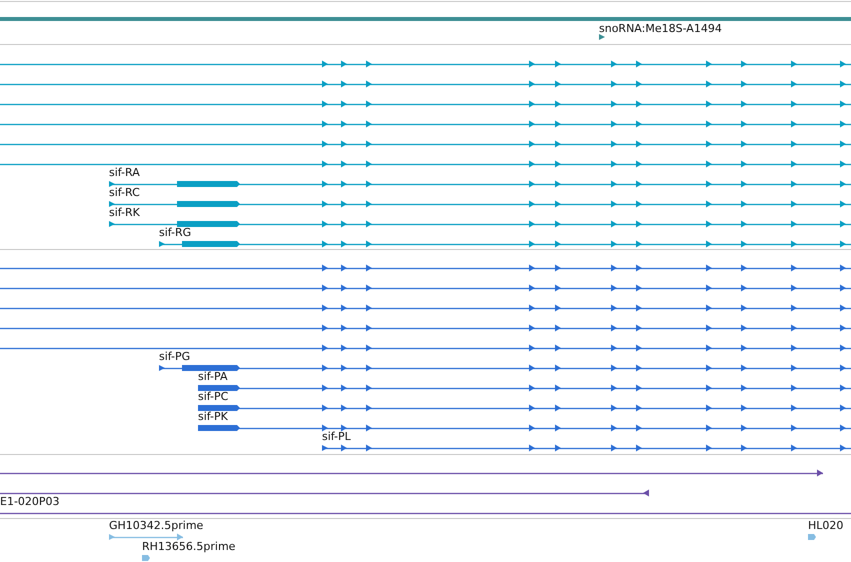  I want to click on feature-label: sif-RG, so click(175, 233).